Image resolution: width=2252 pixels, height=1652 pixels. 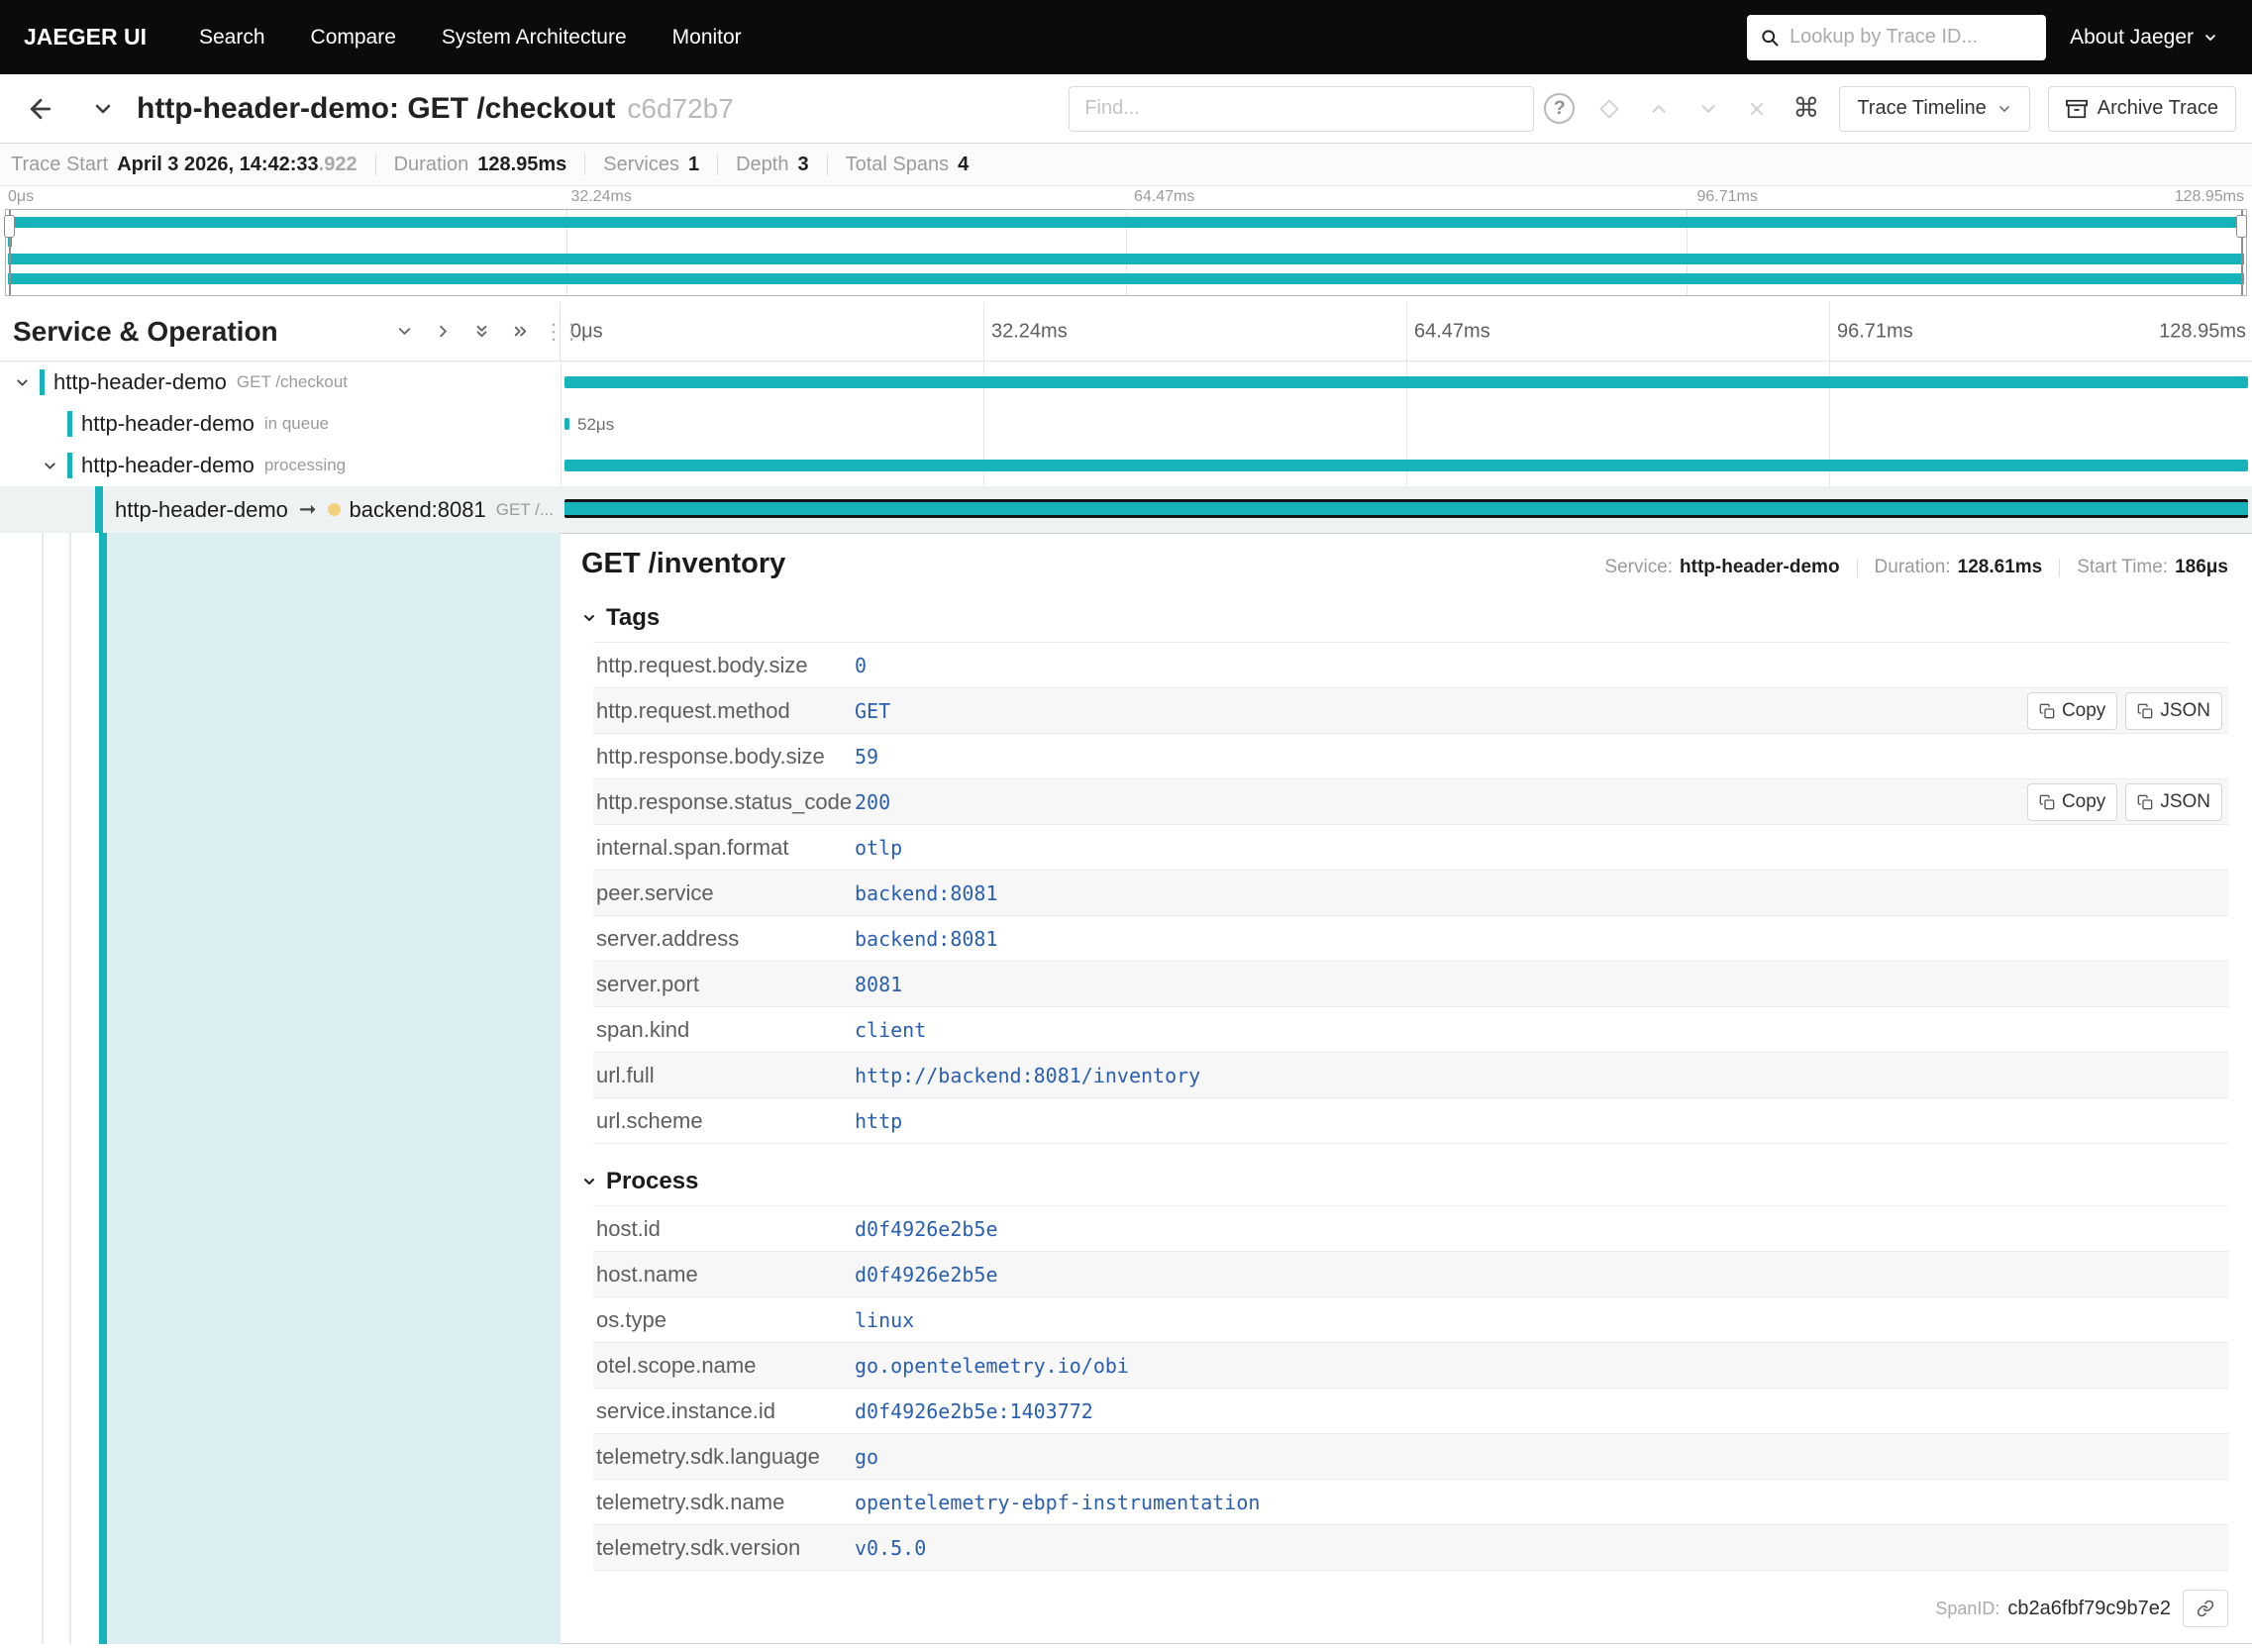 I want to click on collapse-trace-chevron, so click(x=103, y=109).